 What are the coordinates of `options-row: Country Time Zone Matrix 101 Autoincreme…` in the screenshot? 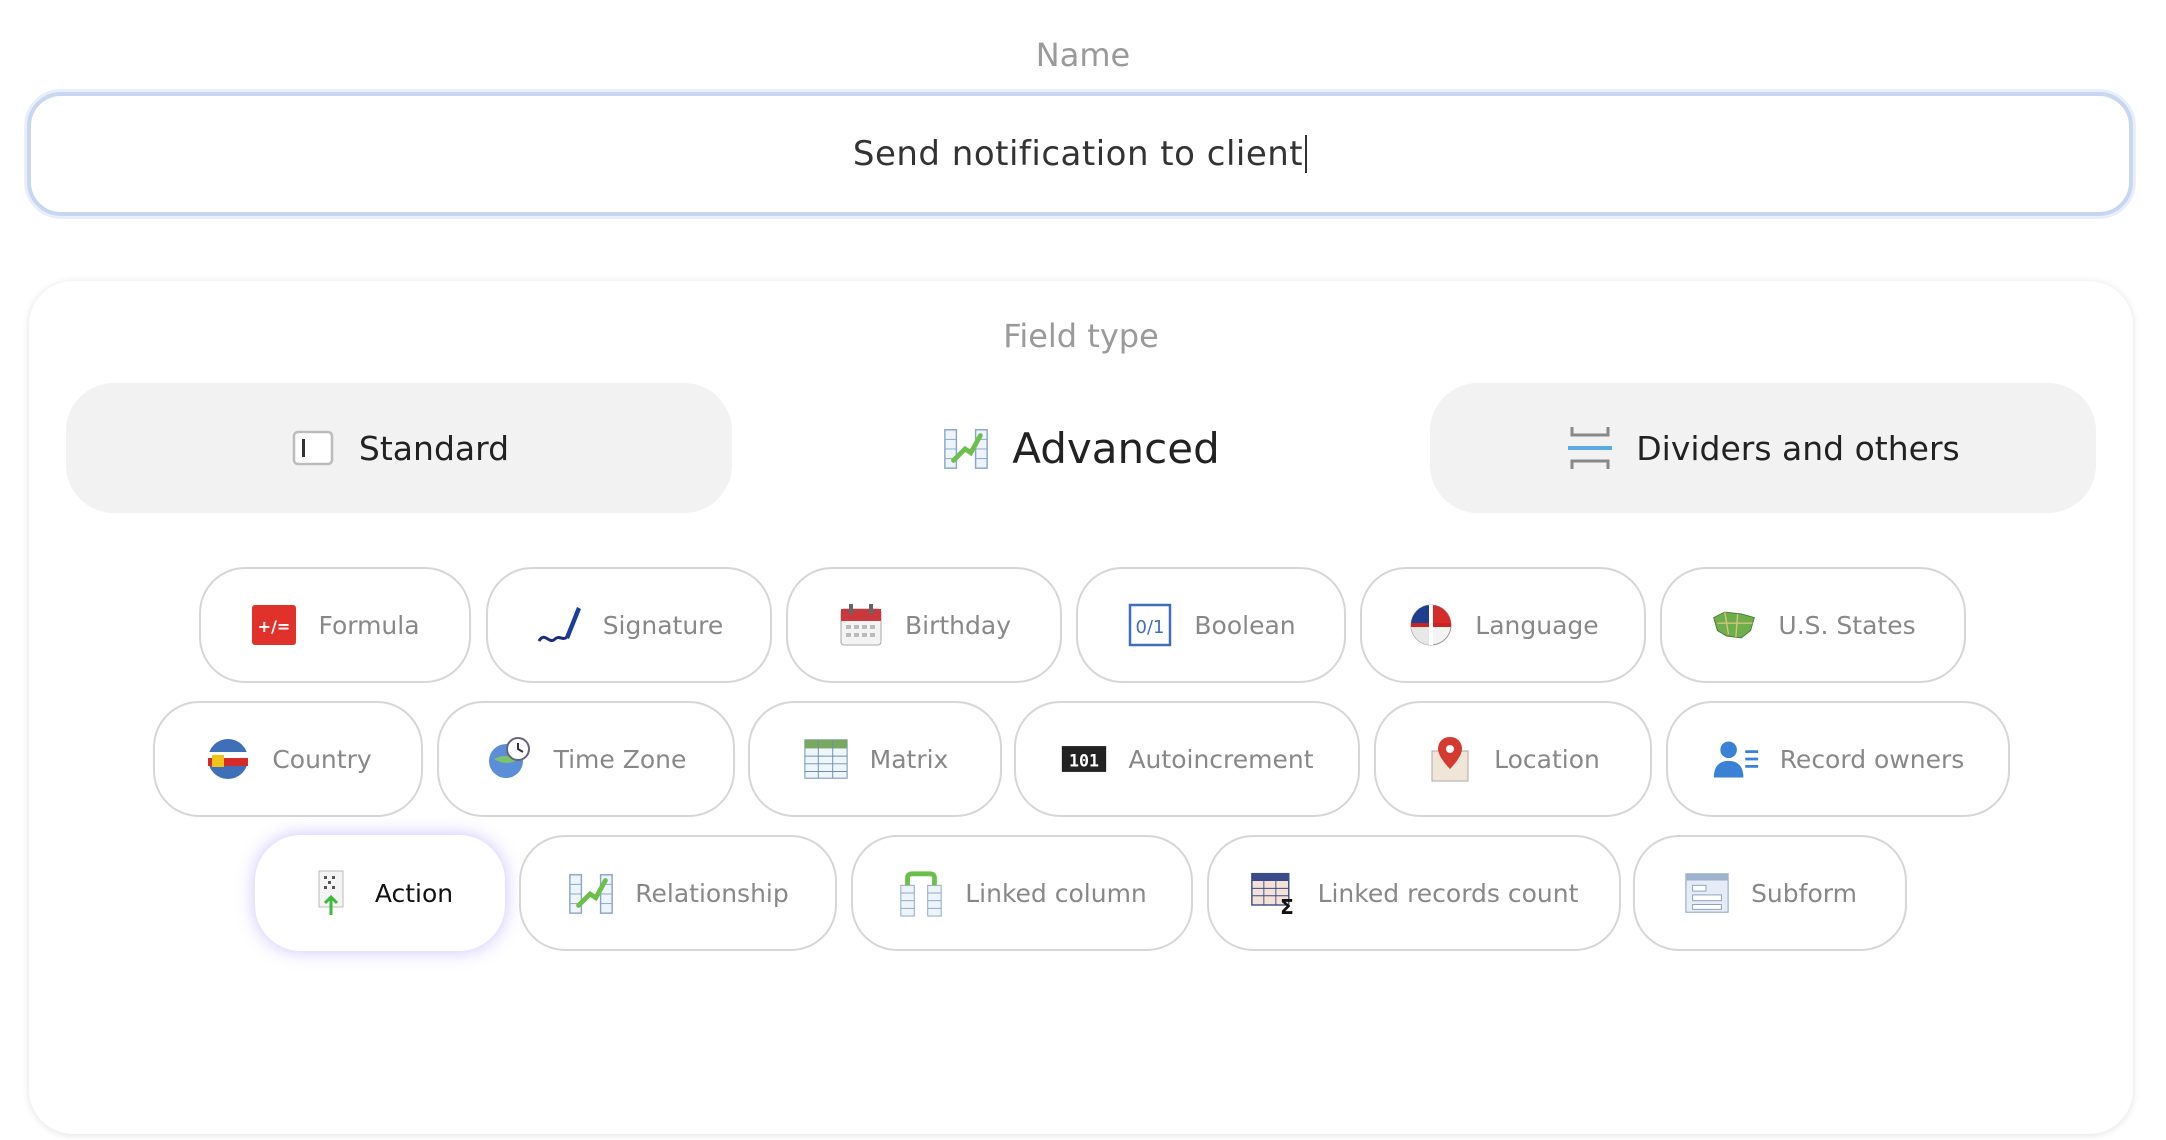 It's located at (1081, 759).